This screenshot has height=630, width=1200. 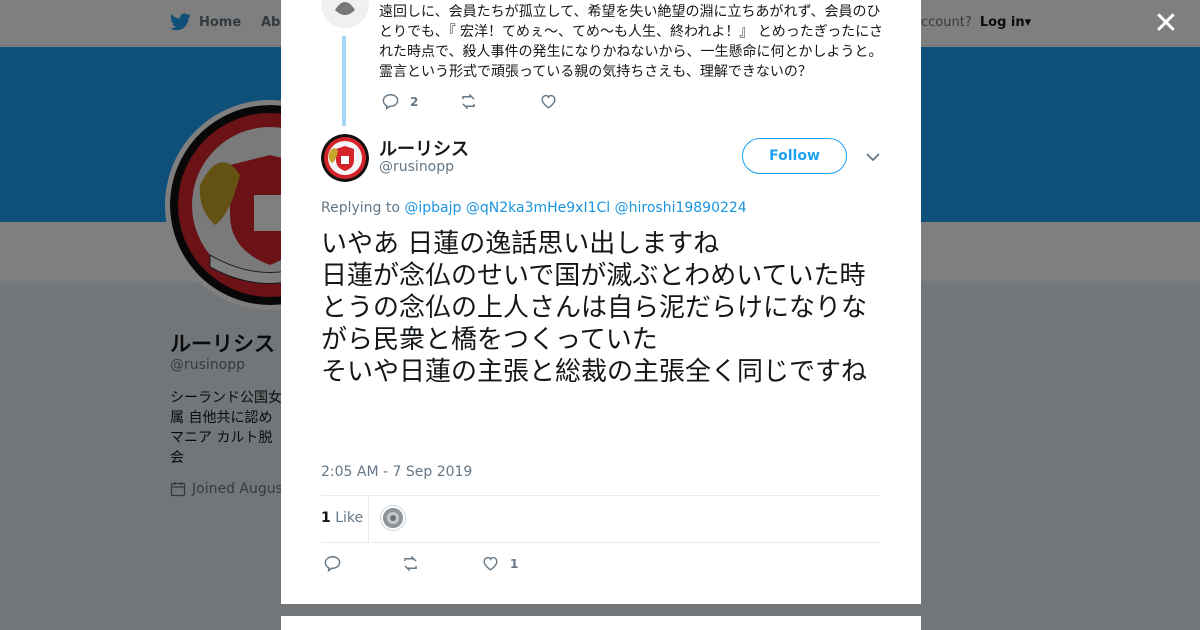 I want to click on previous-tweet-avatar, so click(x=345, y=14).